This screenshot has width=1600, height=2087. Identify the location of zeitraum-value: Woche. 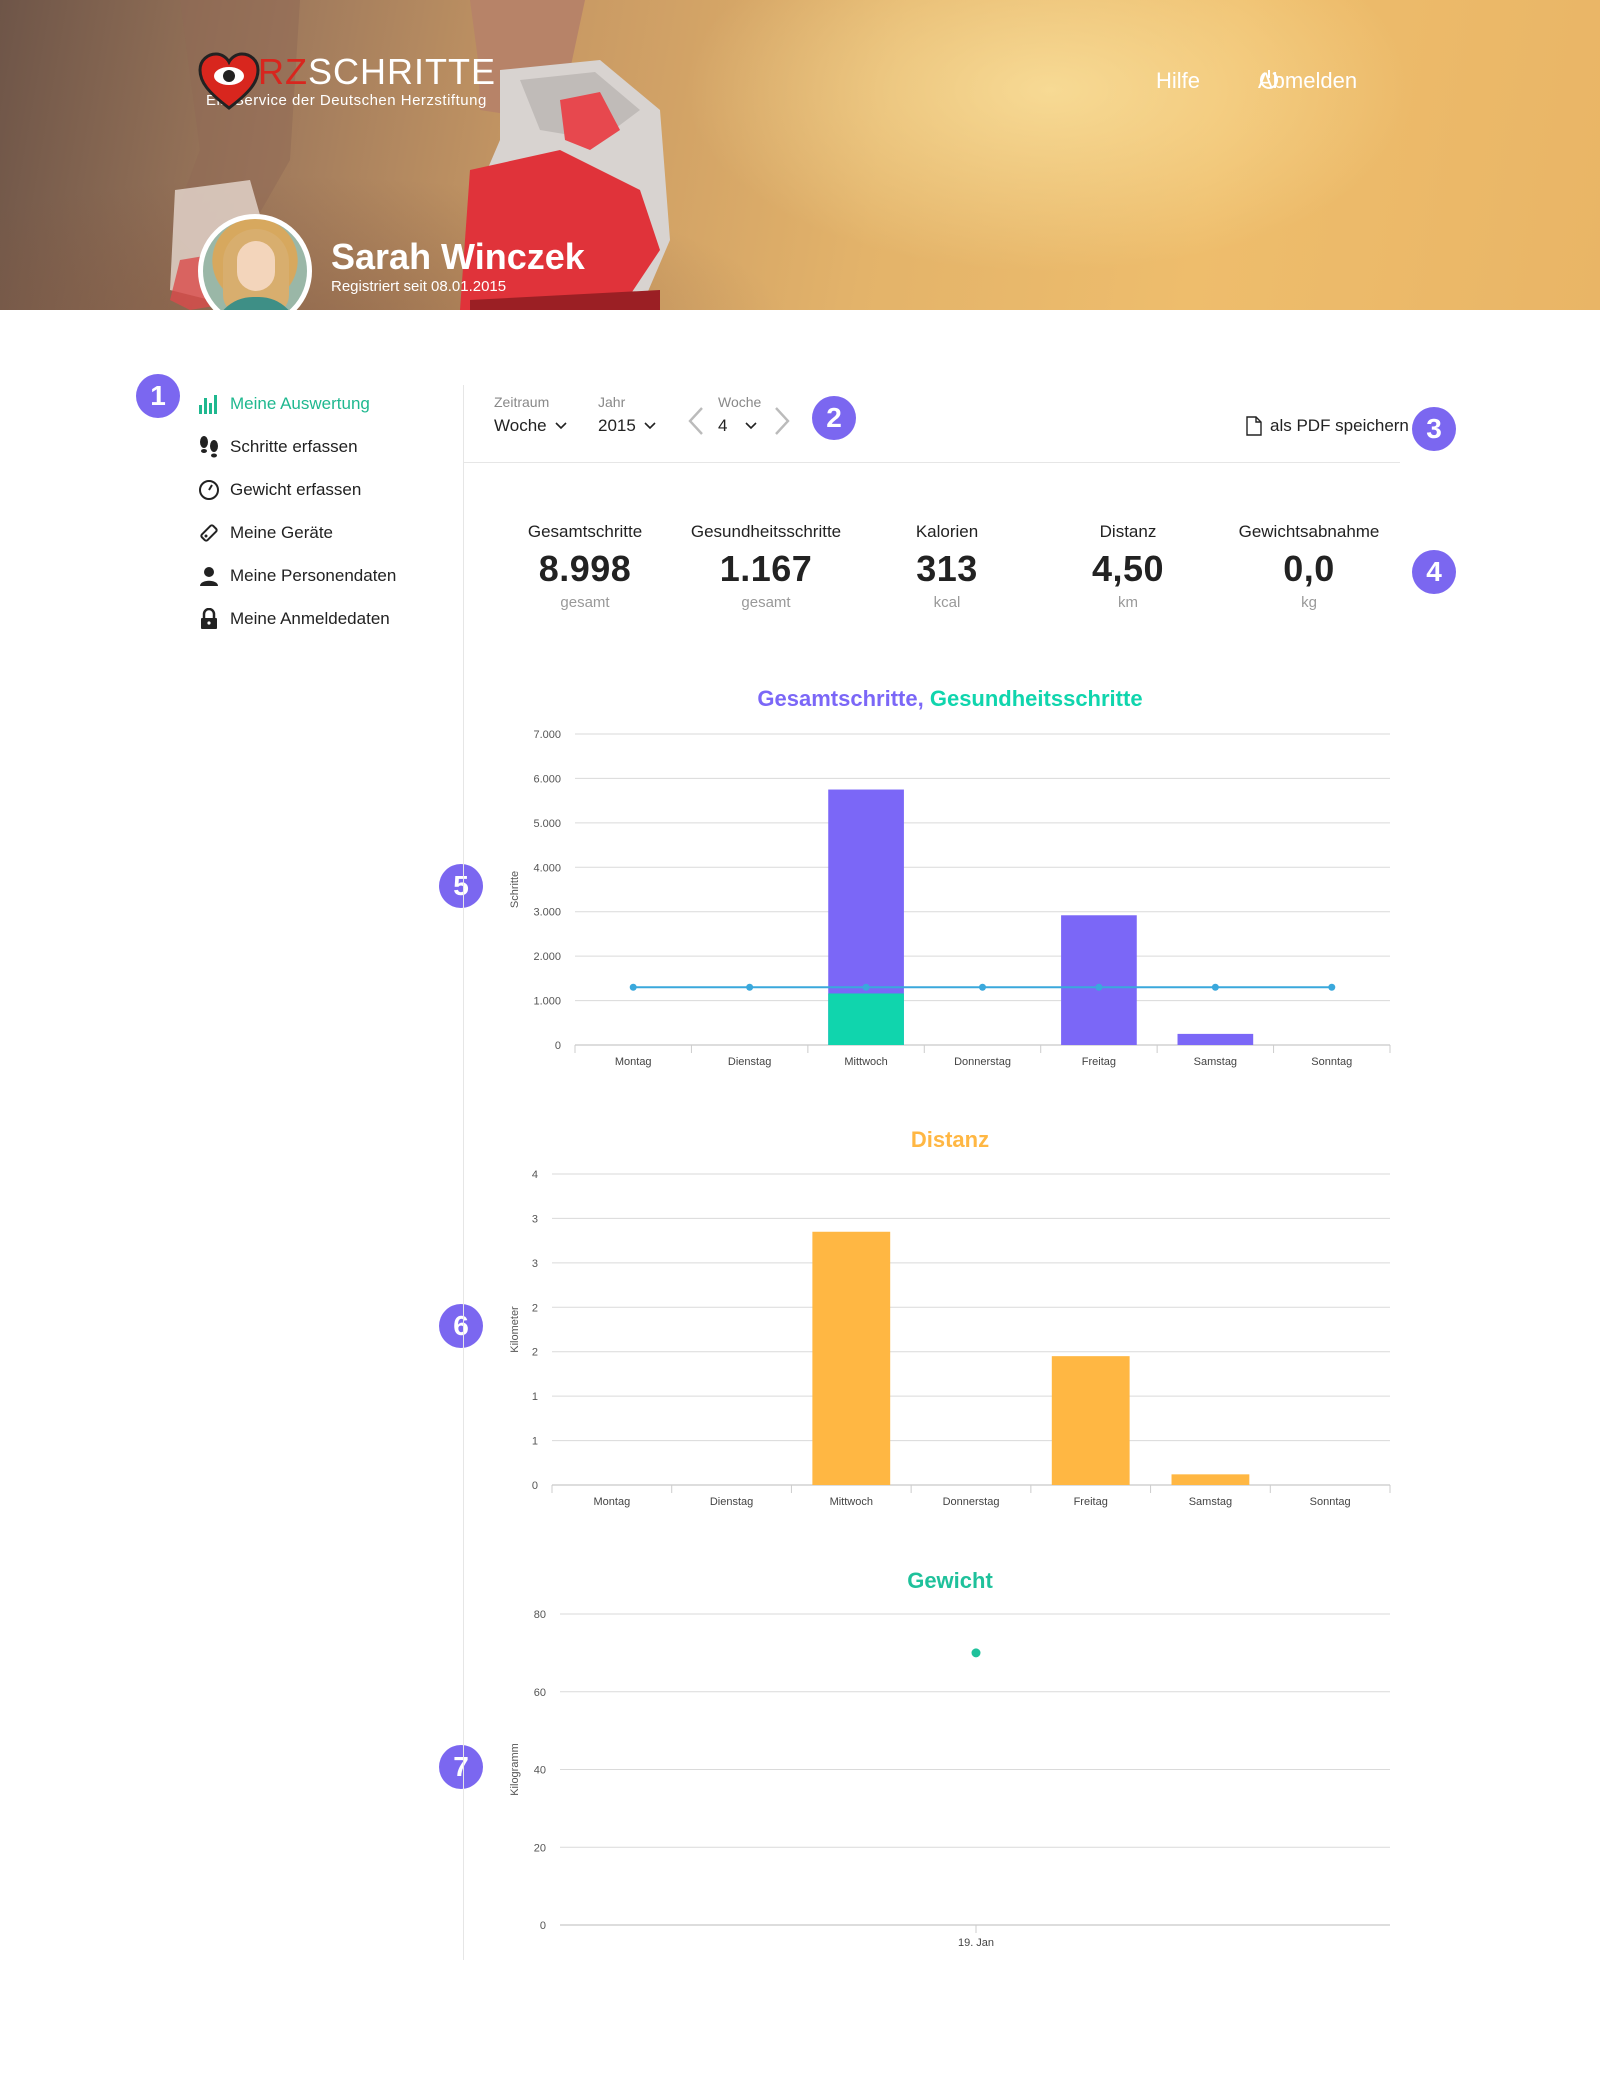
(520, 425).